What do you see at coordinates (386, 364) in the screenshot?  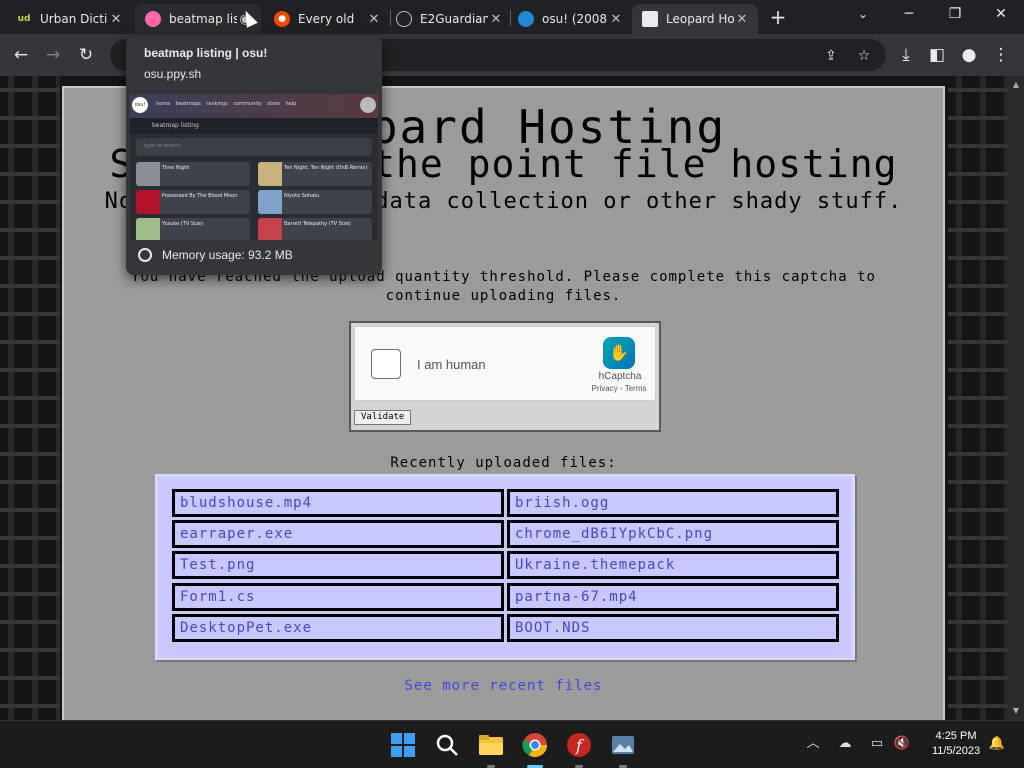 I see `captcha-checkbox` at bounding box center [386, 364].